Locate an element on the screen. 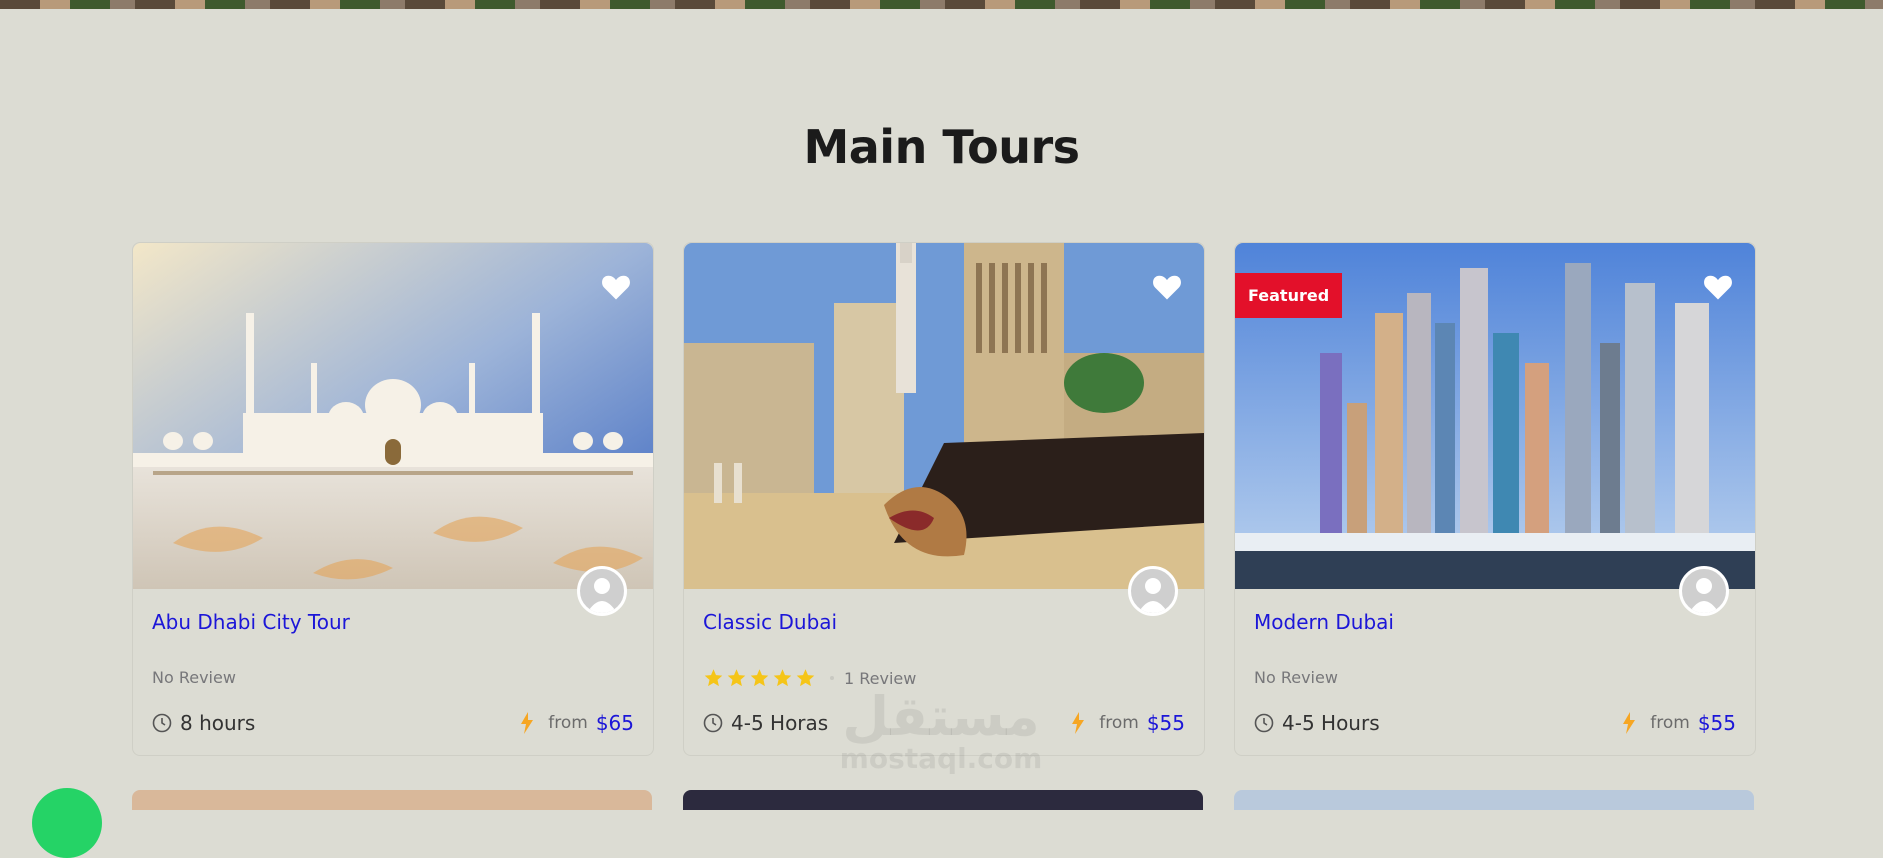  duration-text: 8 hours is located at coordinates (218, 723).